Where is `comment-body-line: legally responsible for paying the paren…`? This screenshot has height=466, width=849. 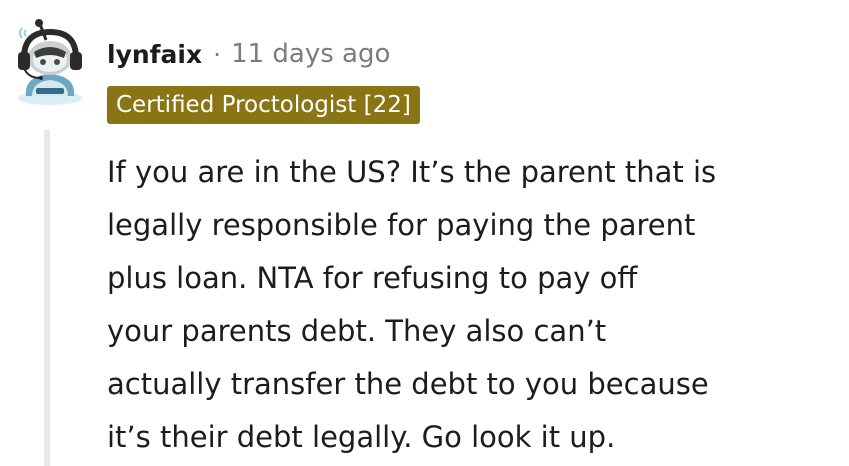
comment-body-line: legally responsible for paying the paren… is located at coordinates (401, 225).